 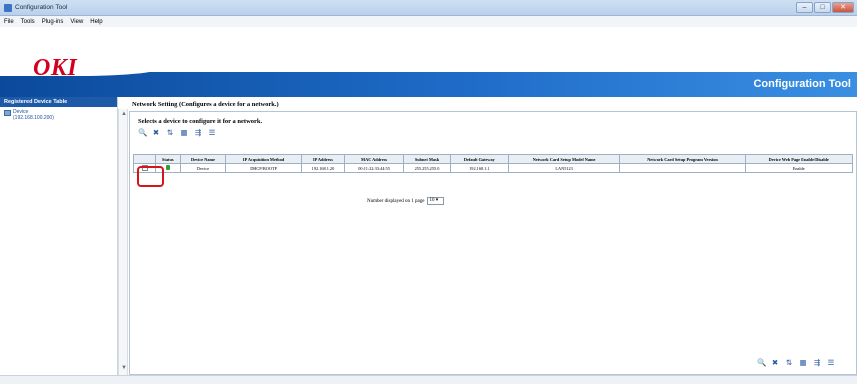 What do you see at coordinates (8, 8) in the screenshot?
I see `app-icon` at bounding box center [8, 8].